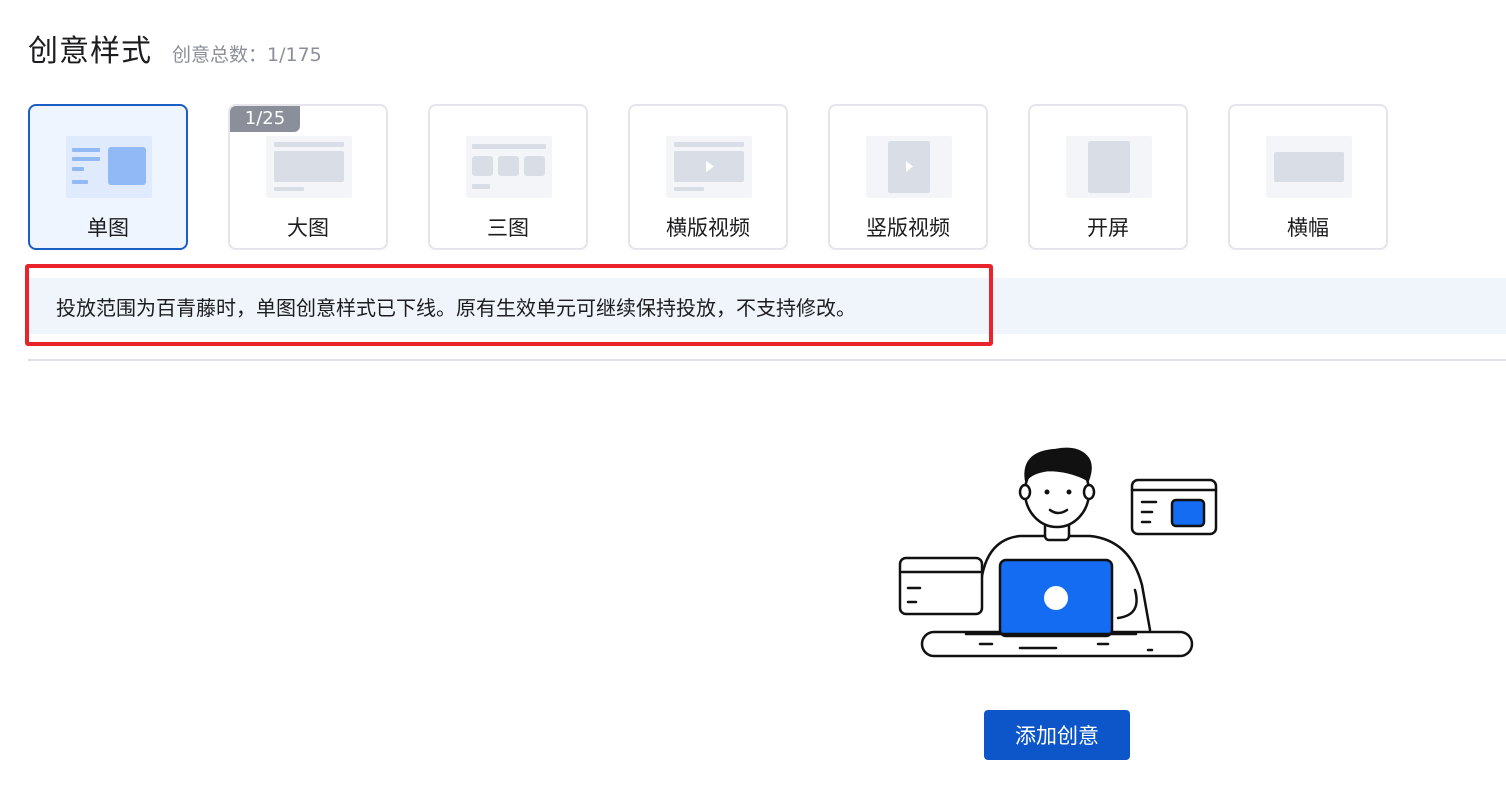 This screenshot has height=810, width=1506. Describe the element at coordinates (1057, 735) in the screenshot. I see `add-creative-button: 添加创意` at that location.